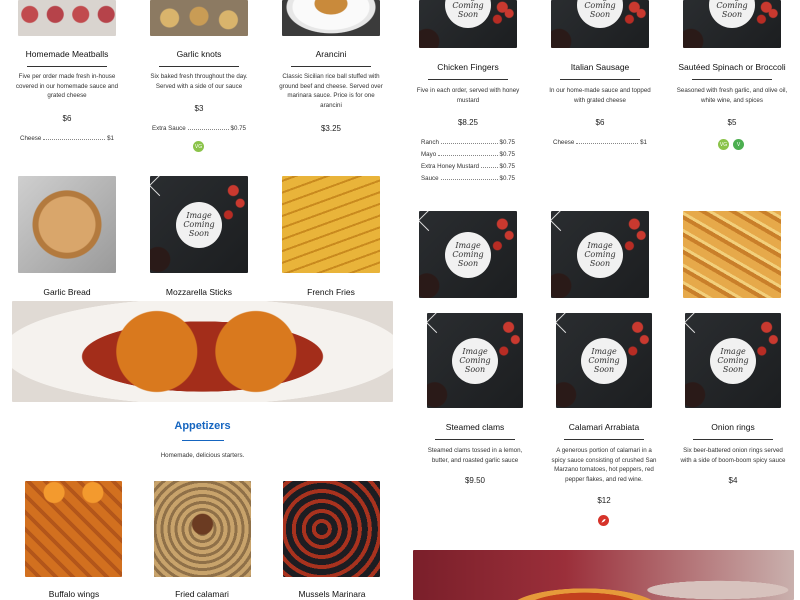 Image resolution: width=800 pixels, height=600 pixels. What do you see at coordinates (468, 154) in the screenshot?
I see `addon-row: Mayo $0.75` at bounding box center [468, 154].